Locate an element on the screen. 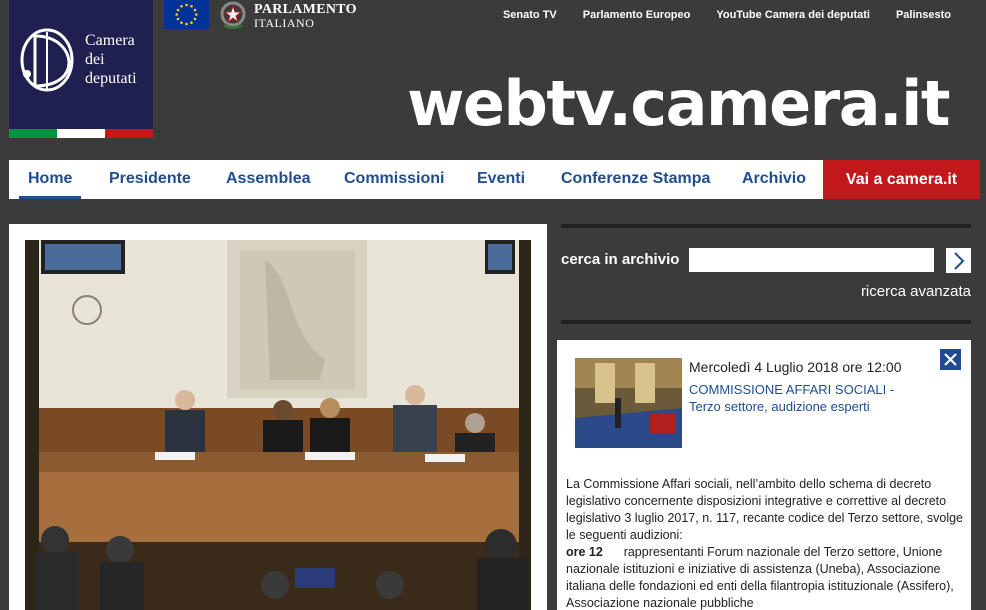 This screenshot has height=610, width=986. link-palinsesto: Palinsesto is located at coordinates (923, 15).